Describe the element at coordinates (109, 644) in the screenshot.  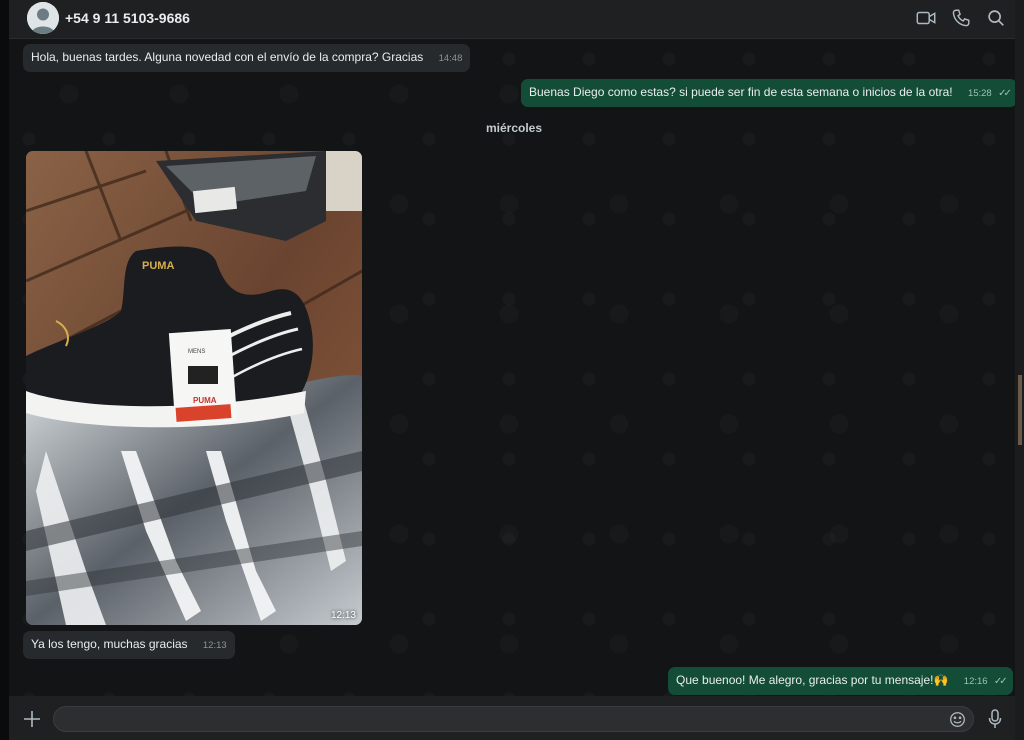
I see `message-text: Ya los tengo, muchas gracias` at that location.